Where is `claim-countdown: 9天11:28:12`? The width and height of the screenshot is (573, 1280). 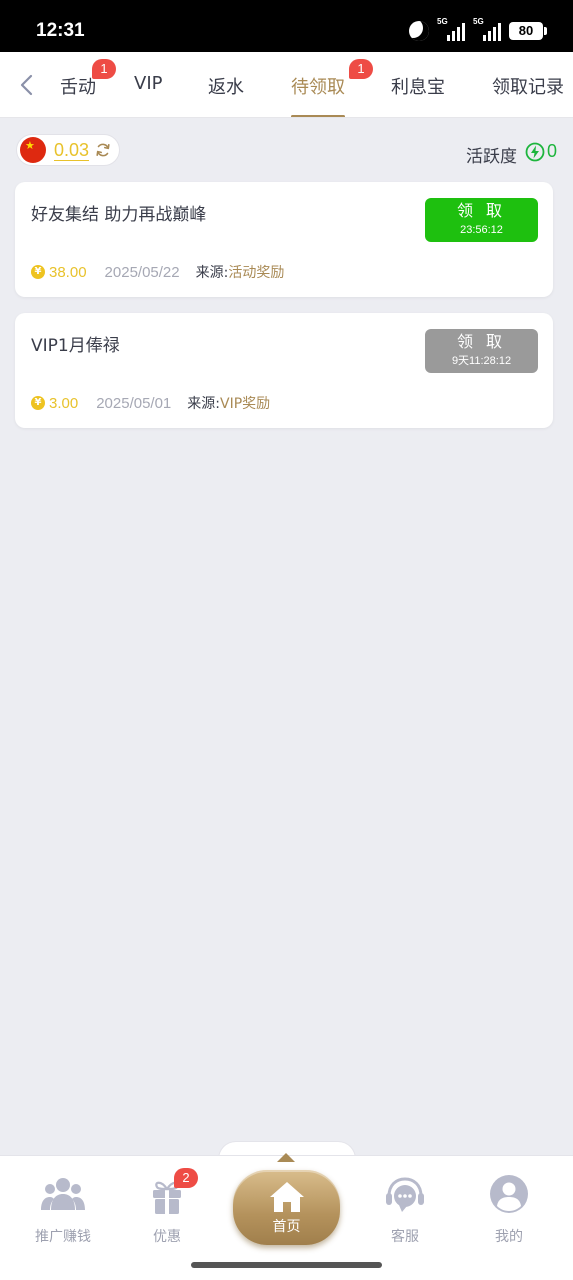
claim-countdown: 9天11:28:12 is located at coordinates (481, 361).